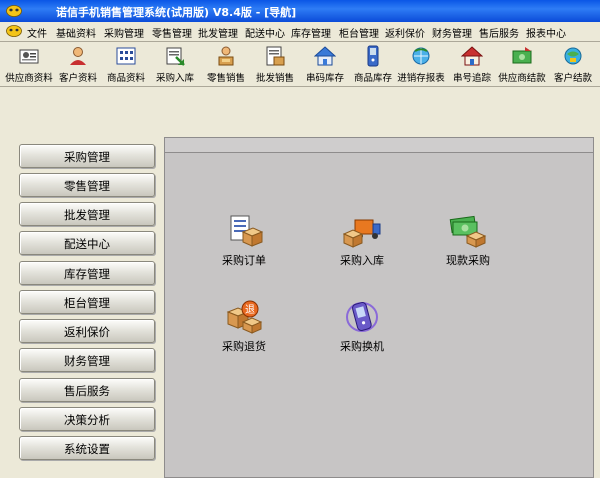 Image resolution: width=600 pixels, height=478 pixels. I want to click on menu-purchase: 采购管理, so click(124, 32).